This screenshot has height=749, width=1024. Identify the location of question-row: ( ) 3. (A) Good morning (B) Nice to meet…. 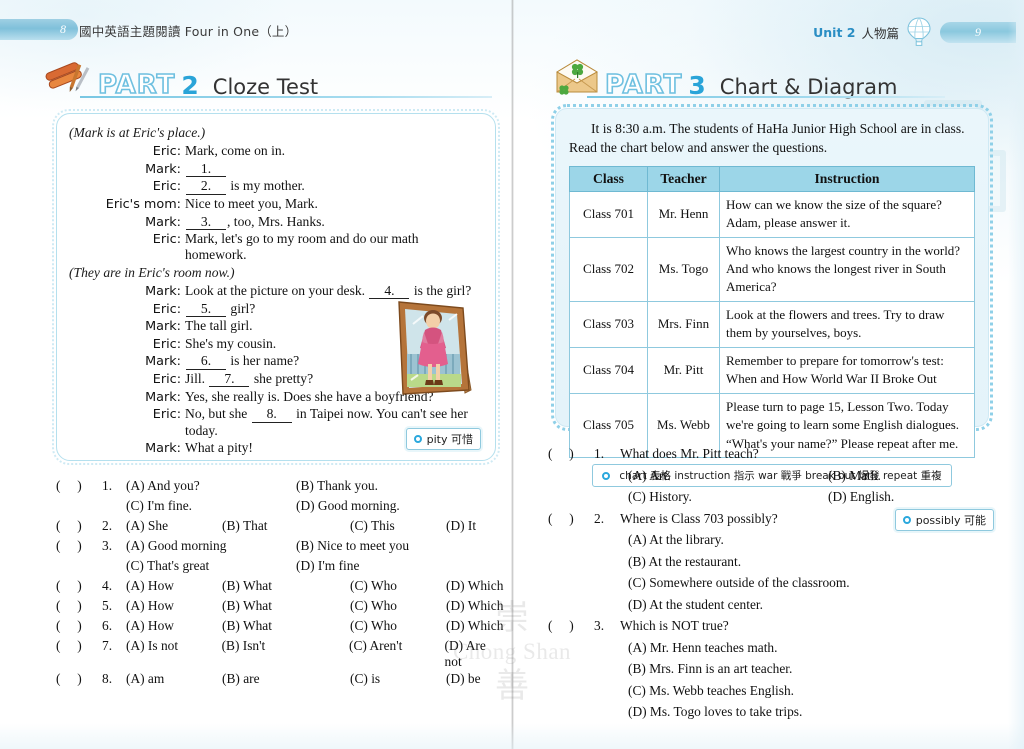
(281, 547).